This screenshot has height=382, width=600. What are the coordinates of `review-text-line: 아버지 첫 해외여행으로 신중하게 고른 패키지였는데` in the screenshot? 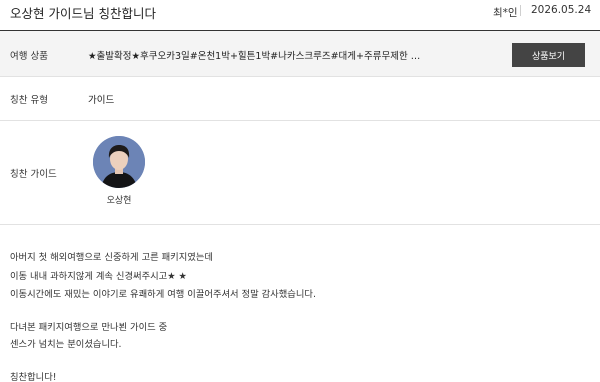 It's located at (111, 257).